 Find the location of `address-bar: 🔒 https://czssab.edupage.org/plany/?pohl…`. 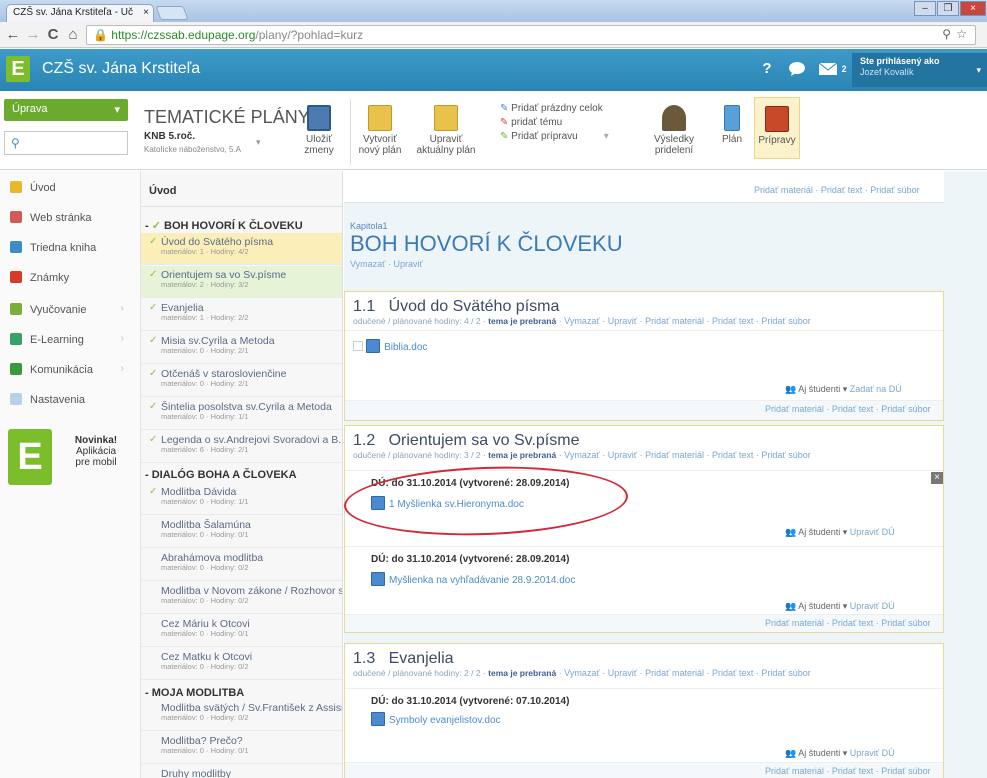

address-bar: 🔒 https://czssab.edupage.org/plany/?pohl… is located at coordinates (531, 35).